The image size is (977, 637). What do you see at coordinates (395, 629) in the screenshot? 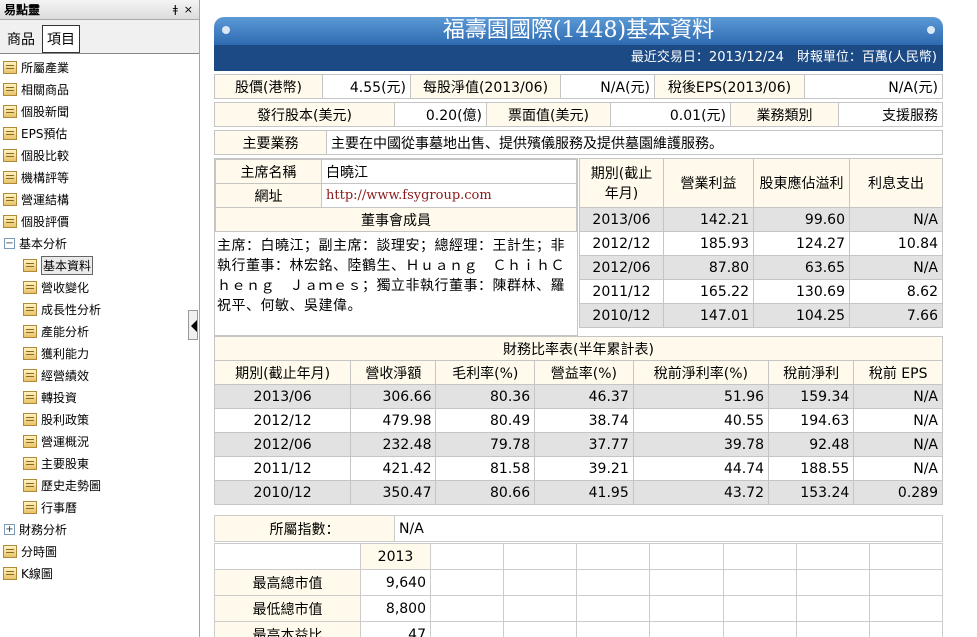
I see `cap-value: 47` at bounding box center [395, 629].